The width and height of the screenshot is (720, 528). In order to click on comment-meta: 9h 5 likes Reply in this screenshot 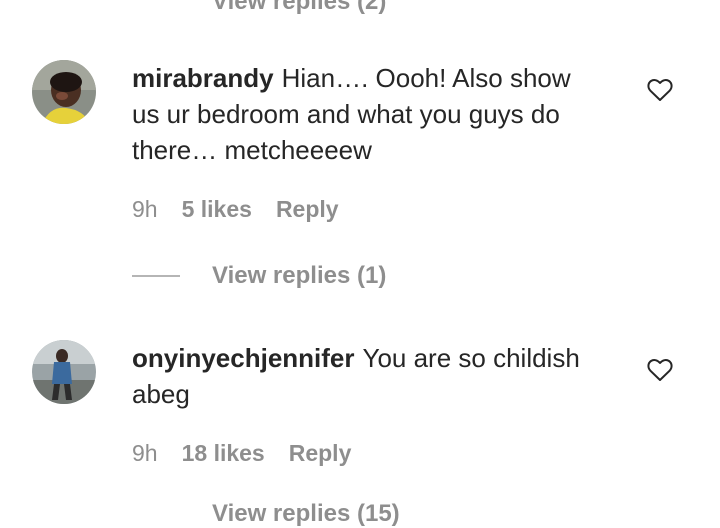, I will do `click(235, 209)`.